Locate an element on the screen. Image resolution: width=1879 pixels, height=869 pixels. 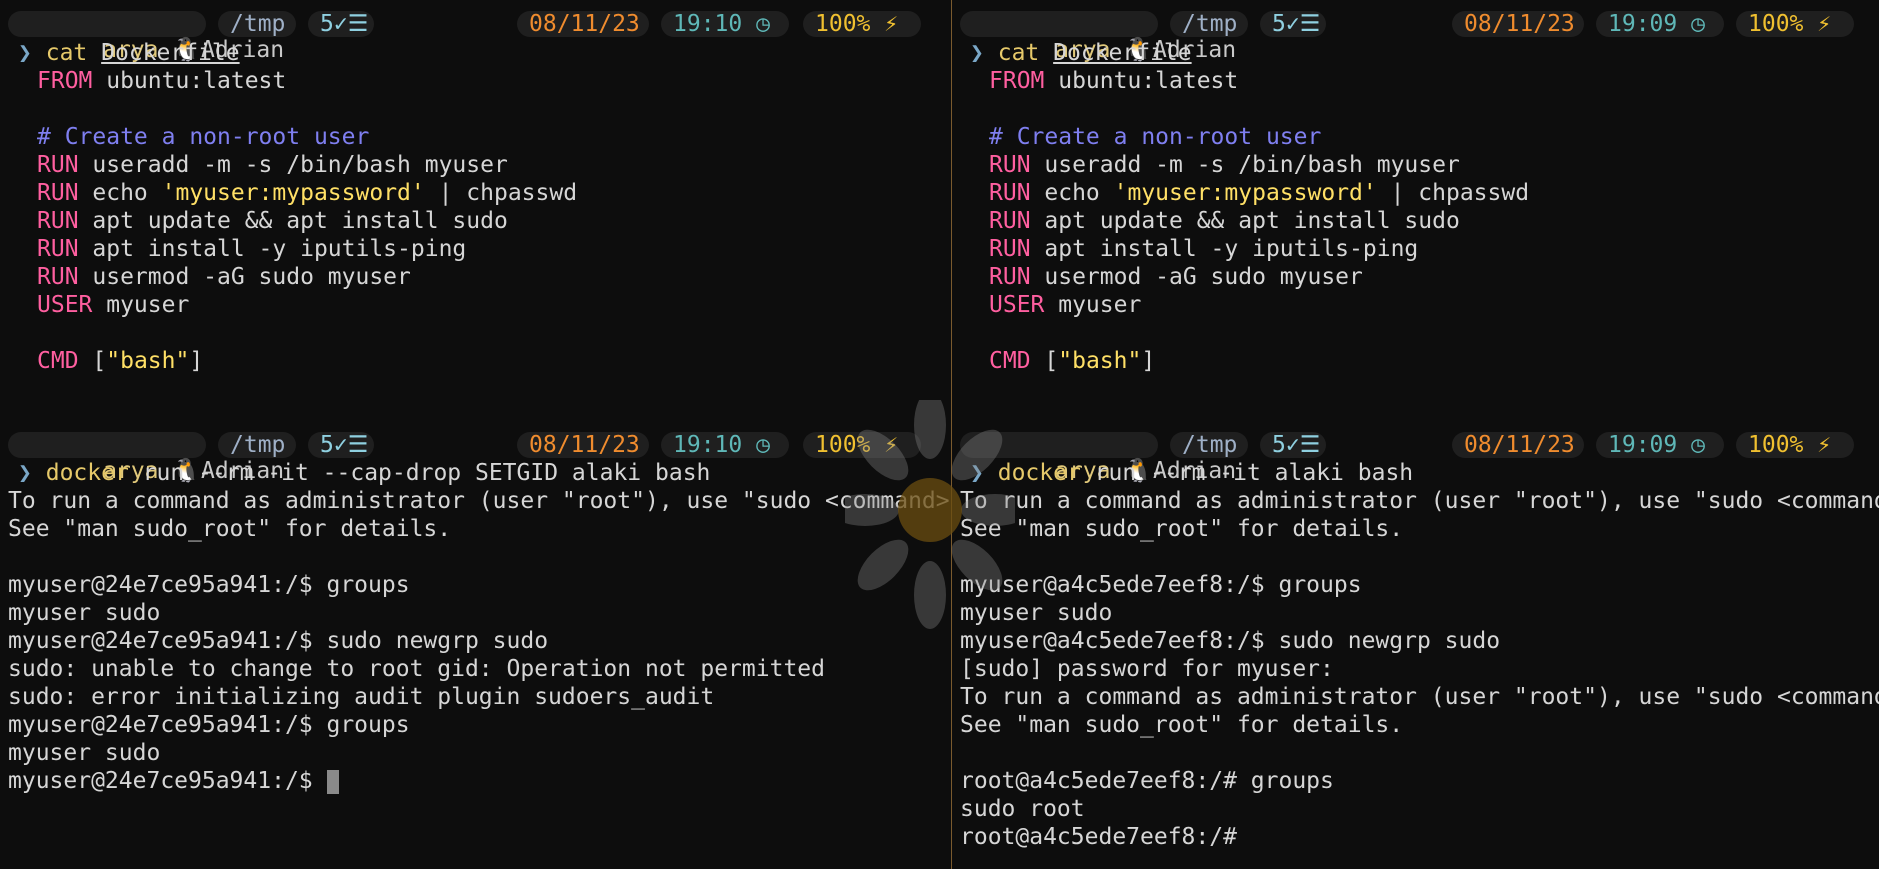
dockerfile-line: RUN useradd -m -s /bin/bash myuser is located at coordinates (272, 165).